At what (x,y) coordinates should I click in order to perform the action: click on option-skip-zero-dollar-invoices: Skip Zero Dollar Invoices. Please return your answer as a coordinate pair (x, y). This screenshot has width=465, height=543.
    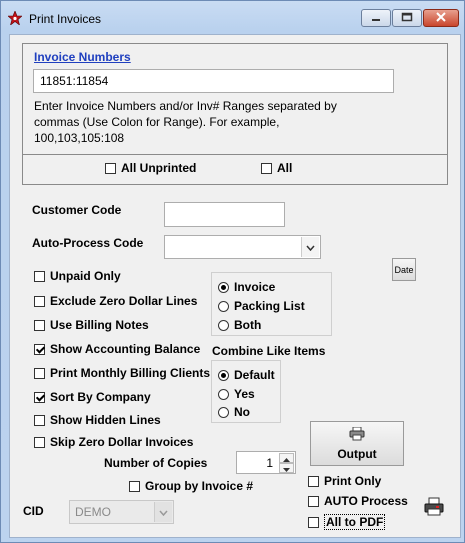
    Looking at the image, I should click on (113, 442).